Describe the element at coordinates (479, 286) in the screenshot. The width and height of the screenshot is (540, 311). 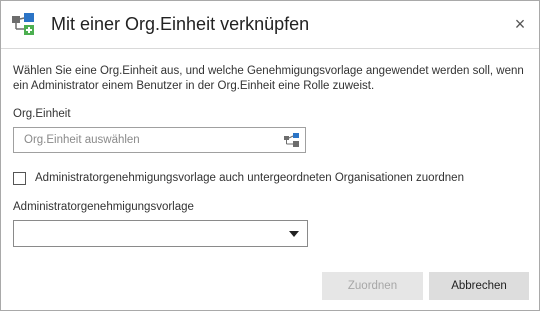
I see `cancel-button: Abbrechen` at that location.